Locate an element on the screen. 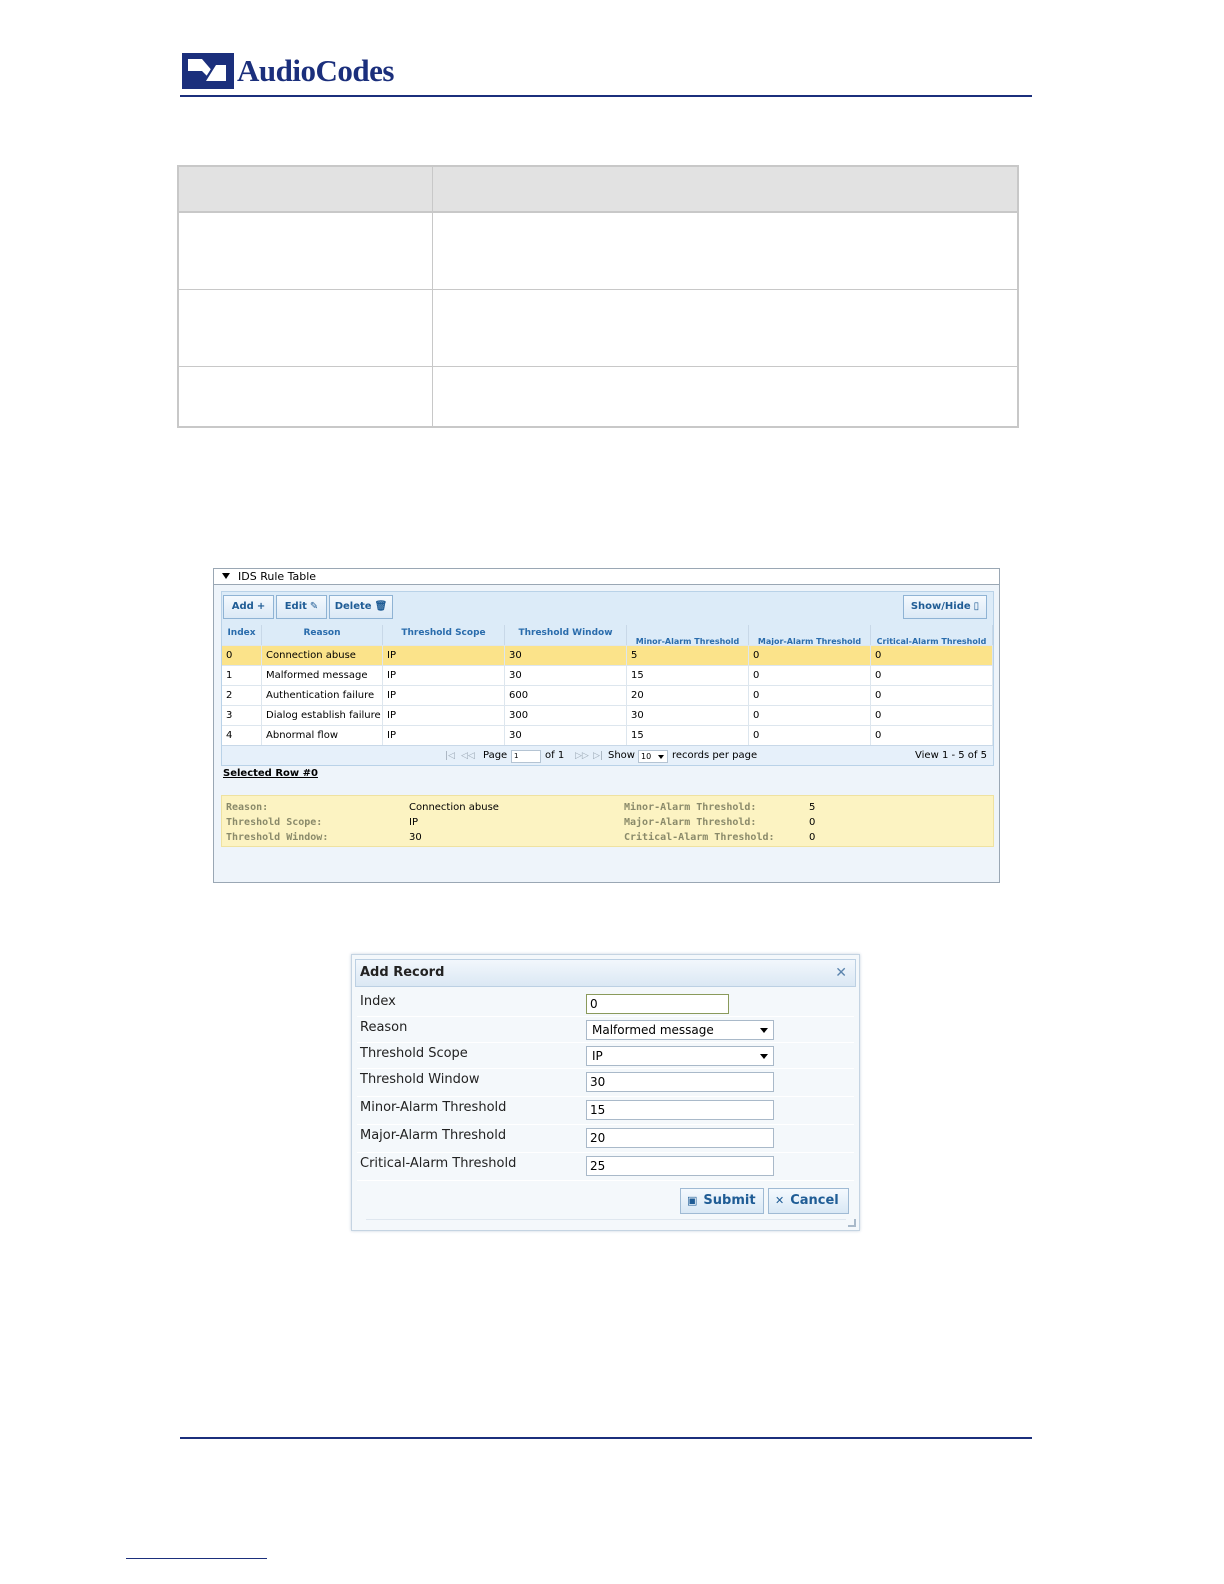 This screenshot has width=1224, height=1584. records-per-page-label: records per page is located at coordinates (715, 755).